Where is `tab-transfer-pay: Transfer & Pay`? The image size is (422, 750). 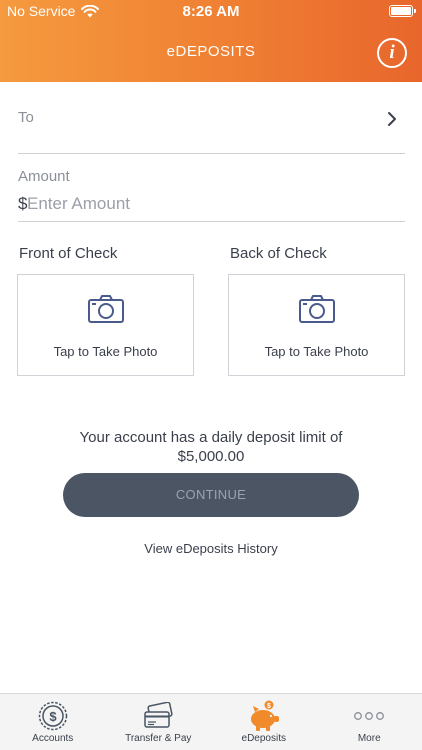 tab-transfer-pay: Transfer & Pay is located at coordinates (159, 722).